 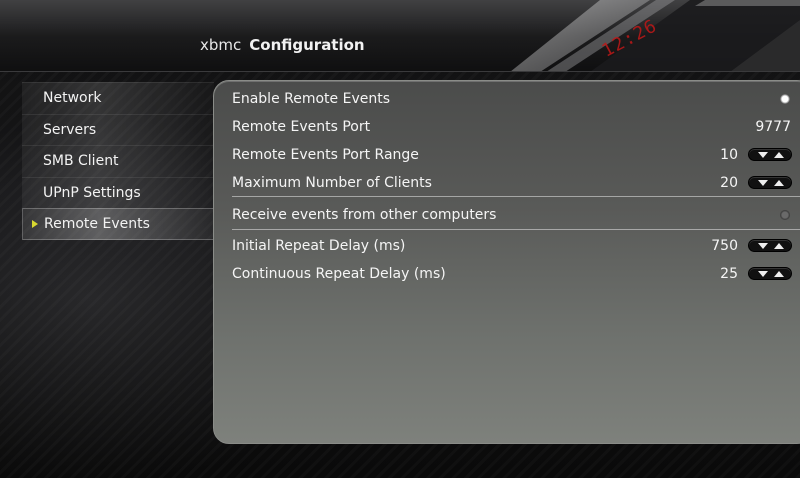 What do you see at coordinates (325, 155) in the screenshot?
I see `setting-label: Remote Events Port Range` at bounding box center [325, 155].